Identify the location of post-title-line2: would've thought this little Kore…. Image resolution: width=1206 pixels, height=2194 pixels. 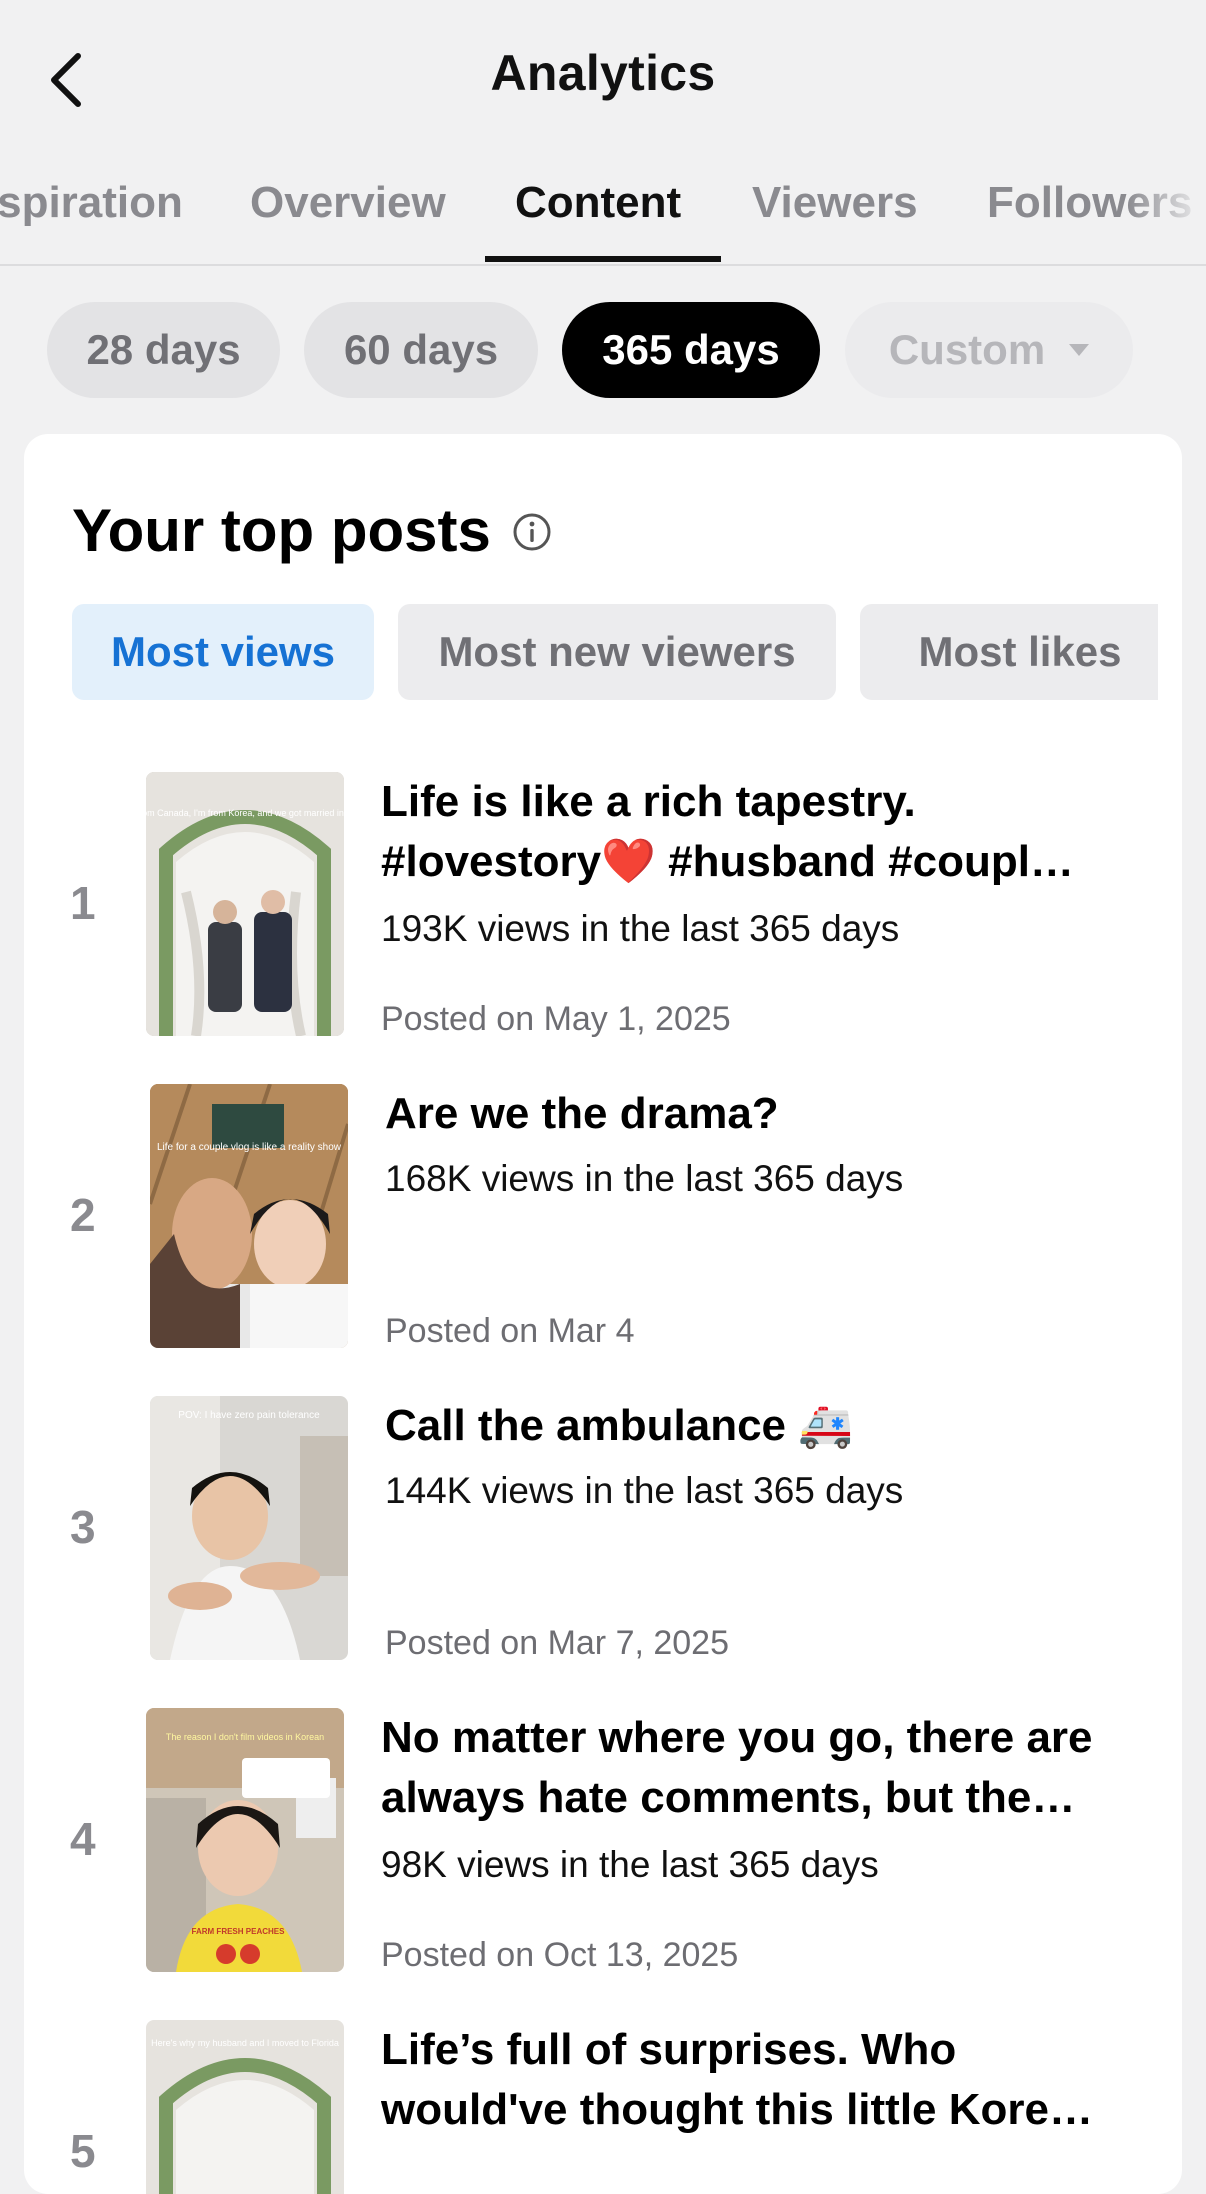
(737, 2109).